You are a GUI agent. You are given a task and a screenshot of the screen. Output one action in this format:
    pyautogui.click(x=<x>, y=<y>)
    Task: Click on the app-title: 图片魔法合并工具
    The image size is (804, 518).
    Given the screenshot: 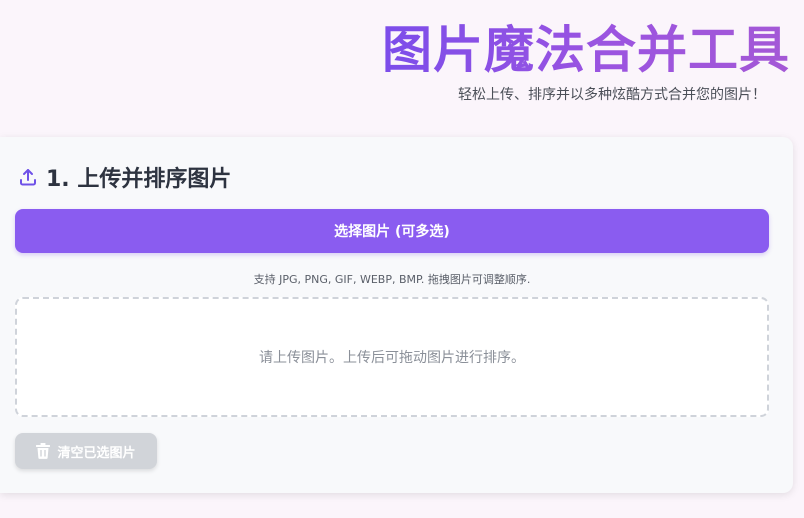 What is the action you would take?
    pyautogui.click(x=586, y=50)
    